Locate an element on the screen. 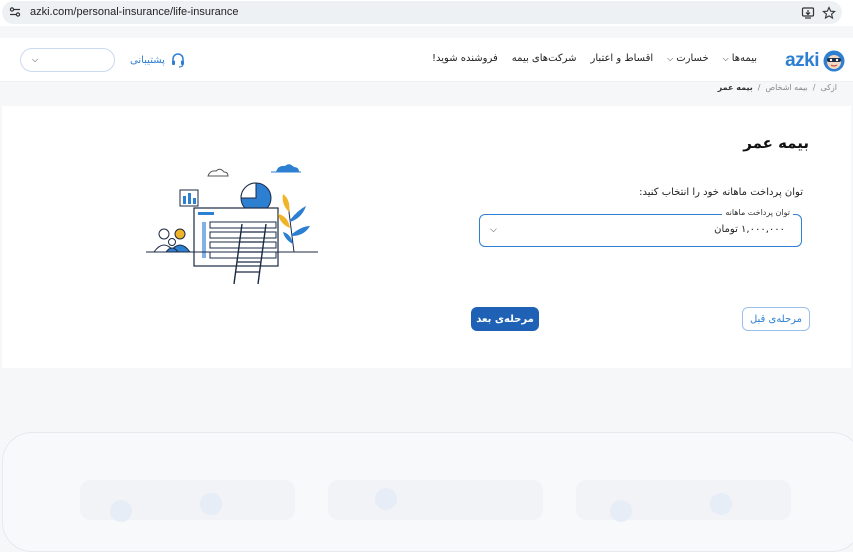 The width and height of the screenshot is (853, 552). previous-step-label: مرحله‌ی قبل is located at coordinates (776, 319).